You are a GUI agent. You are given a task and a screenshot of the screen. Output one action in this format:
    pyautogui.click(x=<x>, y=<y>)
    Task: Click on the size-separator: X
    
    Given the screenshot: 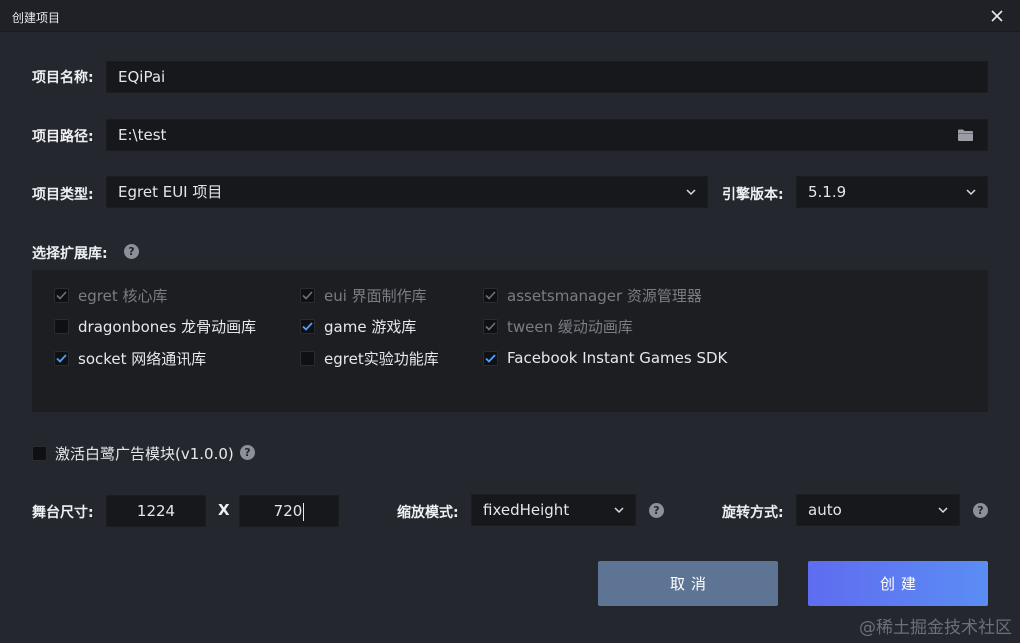 What is the action you would take?
    pyautogui.click(x=224, y=510)
    